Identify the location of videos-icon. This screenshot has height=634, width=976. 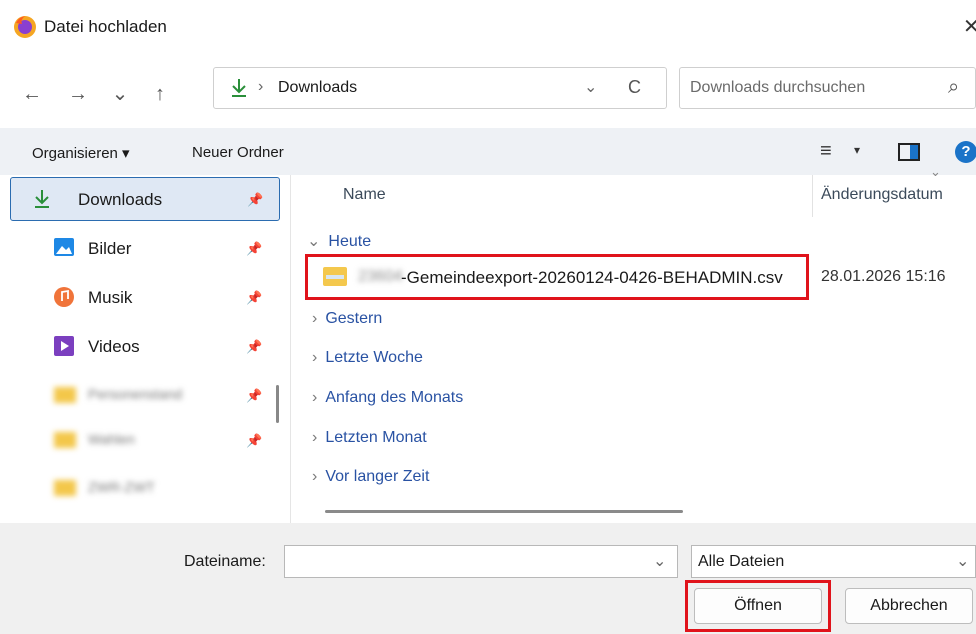
(64, 346).